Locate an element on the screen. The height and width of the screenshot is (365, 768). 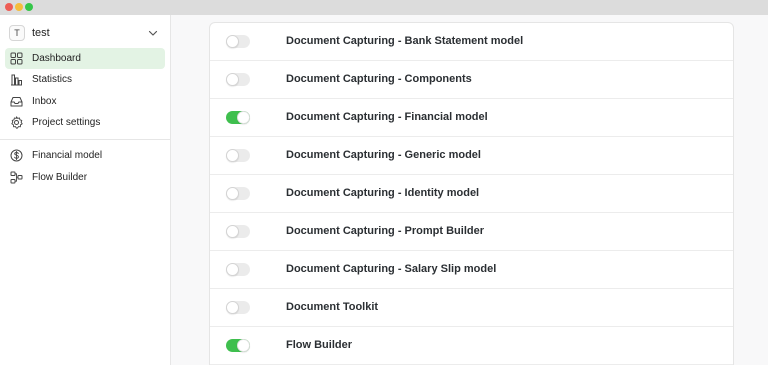
sidebar-item-label: Dashboard is located at coordinates (56, 58).